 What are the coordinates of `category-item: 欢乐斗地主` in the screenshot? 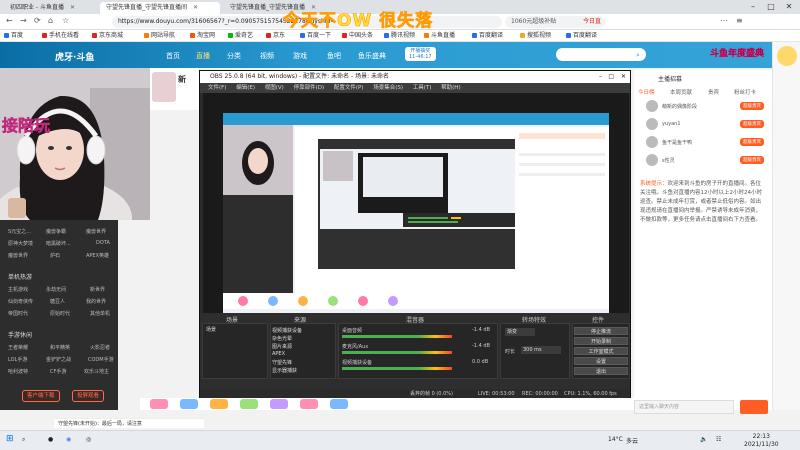 It's located at (96, 371).